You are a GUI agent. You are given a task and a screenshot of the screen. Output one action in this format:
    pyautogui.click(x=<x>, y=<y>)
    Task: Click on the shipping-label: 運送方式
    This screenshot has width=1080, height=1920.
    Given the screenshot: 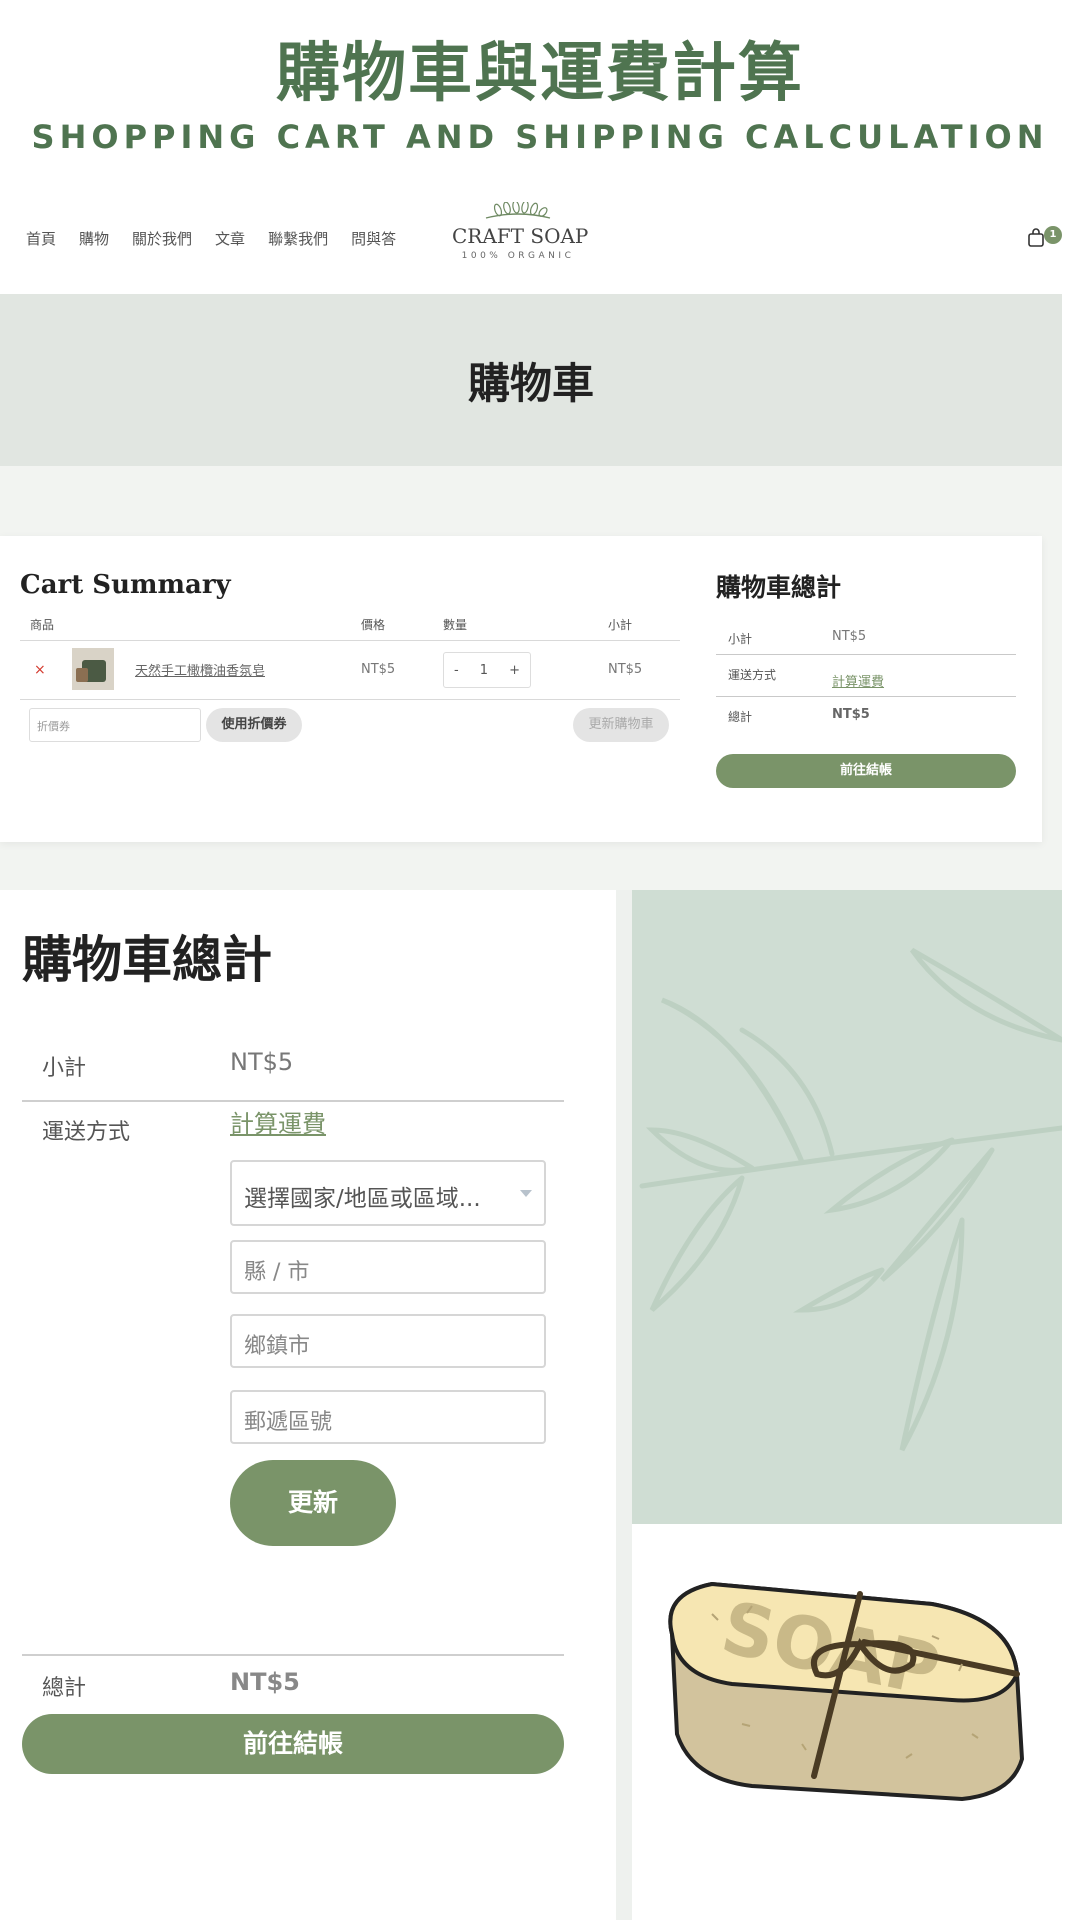 What is the action you would take?
    pyautogui.click(x=752, y=675)
    